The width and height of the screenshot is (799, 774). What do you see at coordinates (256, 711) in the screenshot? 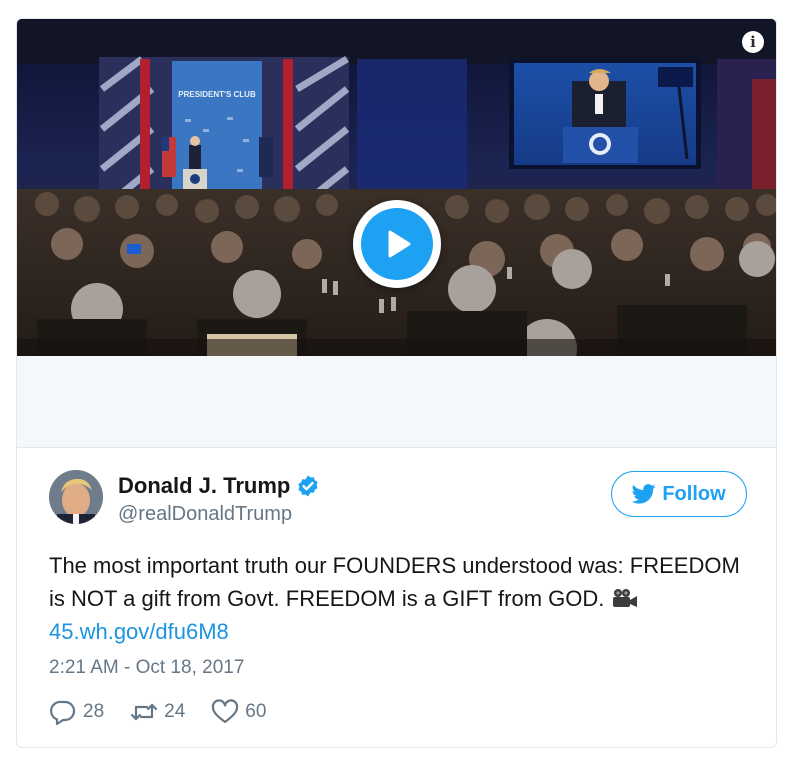
I see `like-count: 60` at bounding box center [256, 711].